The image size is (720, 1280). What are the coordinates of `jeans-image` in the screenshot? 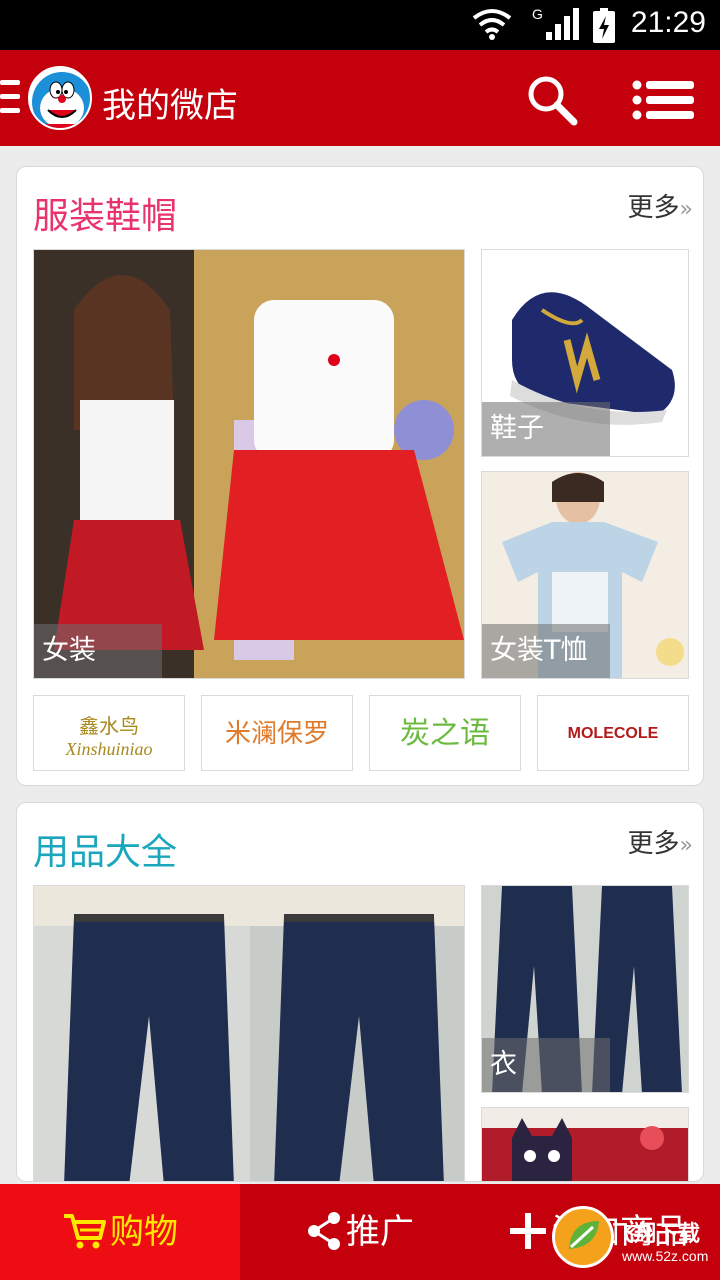 It's located at (249, 1033).